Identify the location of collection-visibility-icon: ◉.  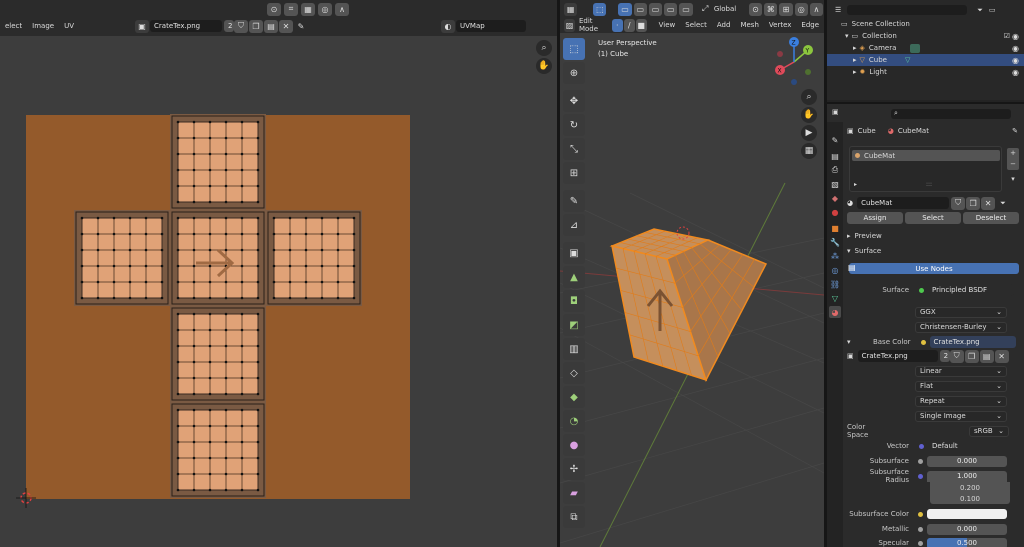
(1015, 36).